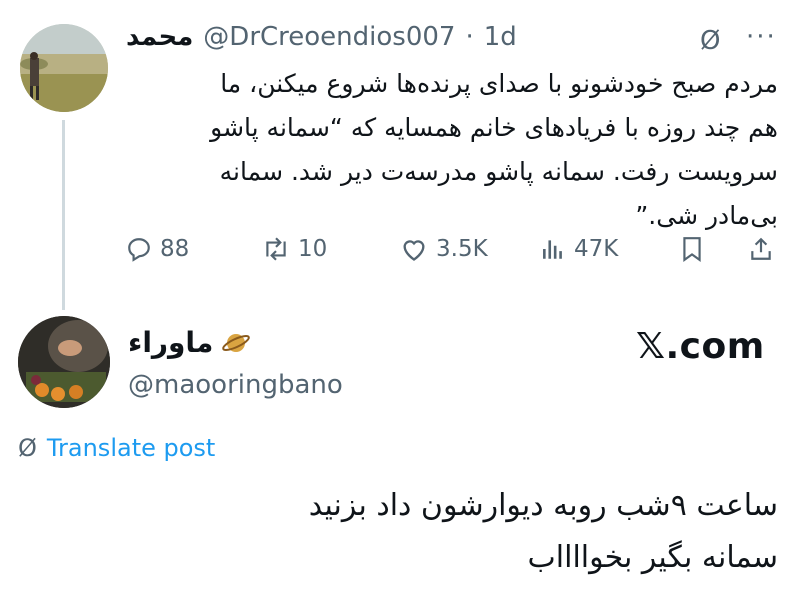 The image size is (797, 600). What do you see at coordinates (710, 41) in the screenshot?
I see `sync-slash-icon: Ø` at bounding box center [710, 41].